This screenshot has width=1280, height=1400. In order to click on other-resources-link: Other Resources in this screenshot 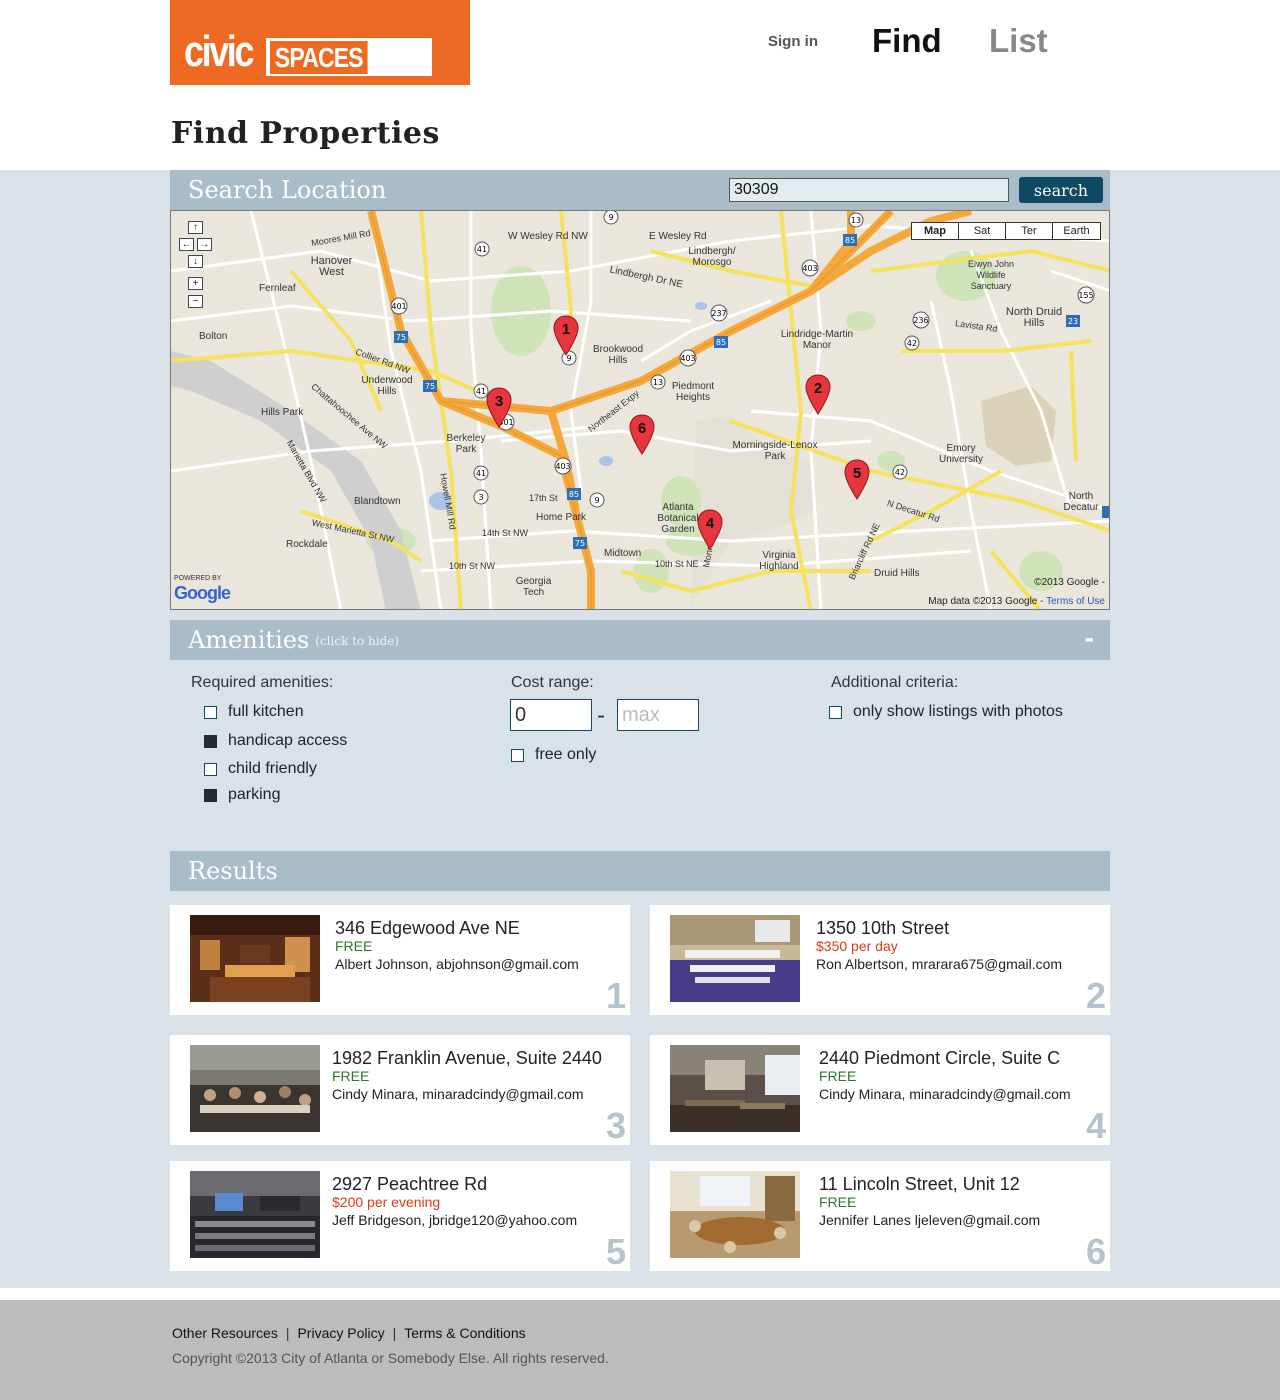, I will do `click(225, 1333)`.